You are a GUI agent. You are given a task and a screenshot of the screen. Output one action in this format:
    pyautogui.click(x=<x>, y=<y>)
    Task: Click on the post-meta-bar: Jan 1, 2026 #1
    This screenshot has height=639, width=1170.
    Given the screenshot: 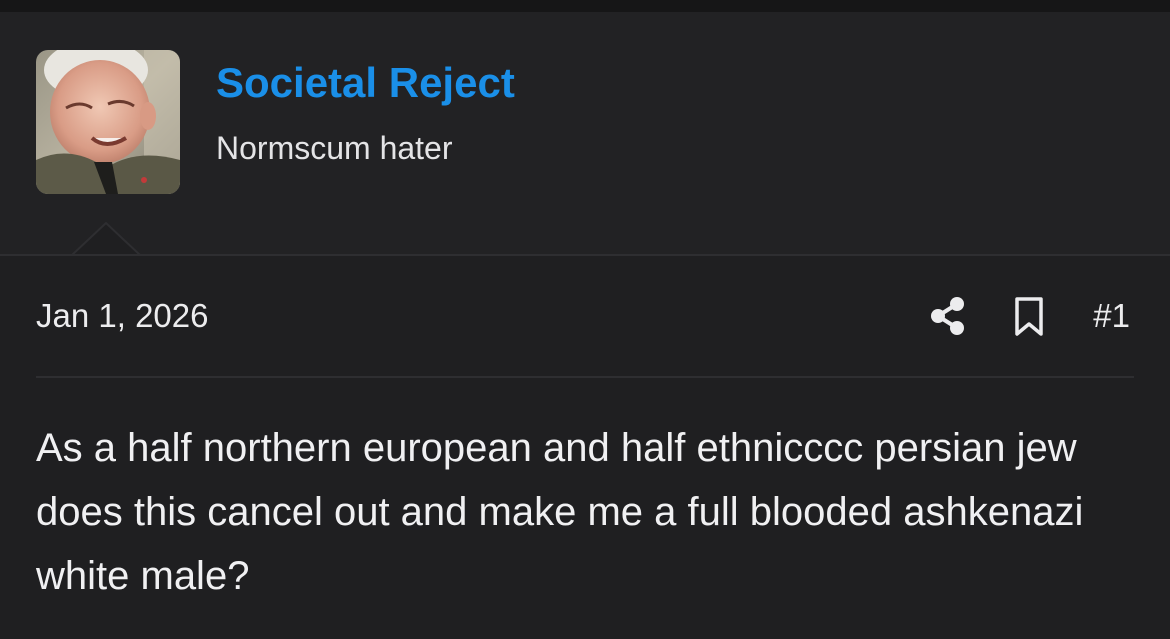 What is the action you would take?
    pyautogui.click(x=585, y=318)
    